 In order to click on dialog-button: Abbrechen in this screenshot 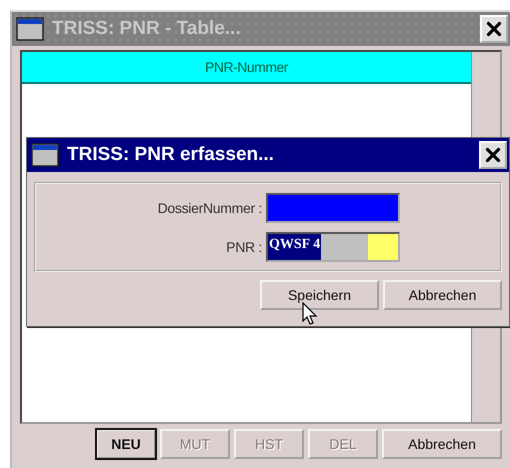, I will do `click(442, 295)`.